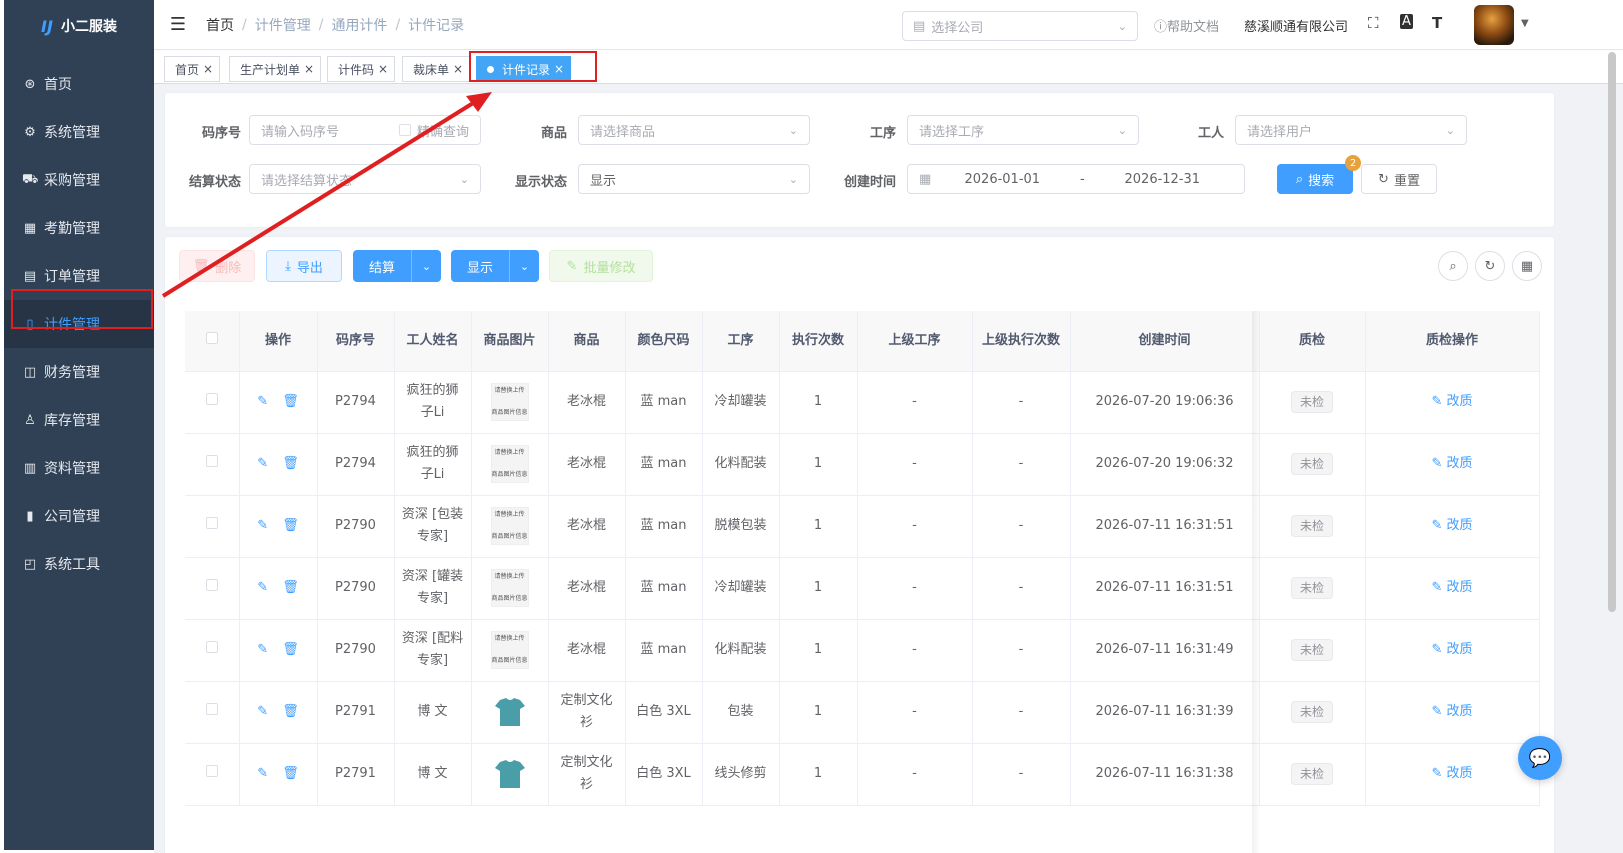 This screenshot has height=853, width=1623. I want to click on breadcrumb-item: 通用计件, so click(359, 25).